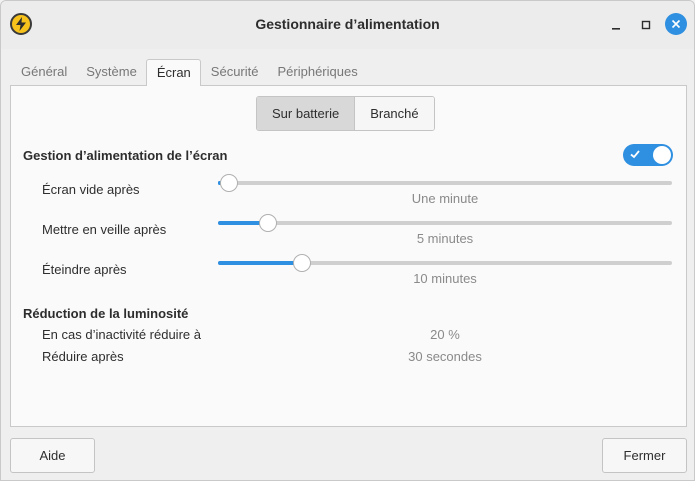  What do you see at coordinates (306, 113) in the screenshot?
I see `on-battery-button: Sur batterie` at bounding box center [306, 113].